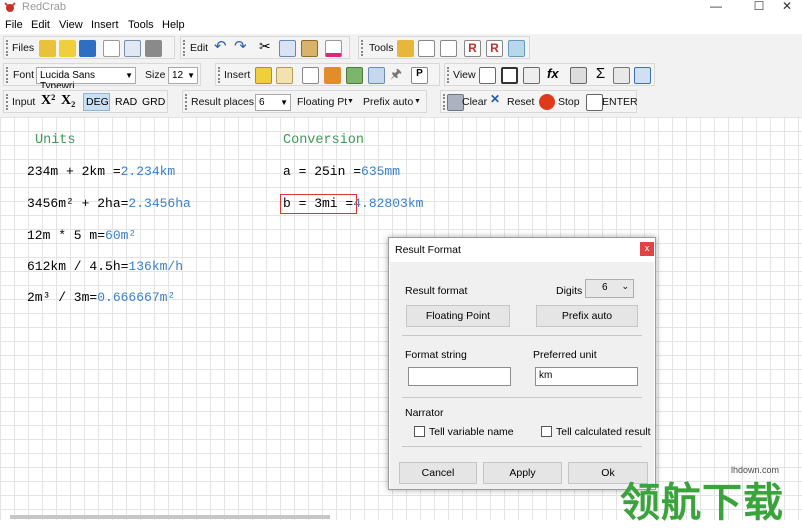 Image resolution: width=802 pixels, height=528 pixels. Describe the element at coordinates (620, 102) in the screenshot. I see `enter-button: ENTER` at that location.